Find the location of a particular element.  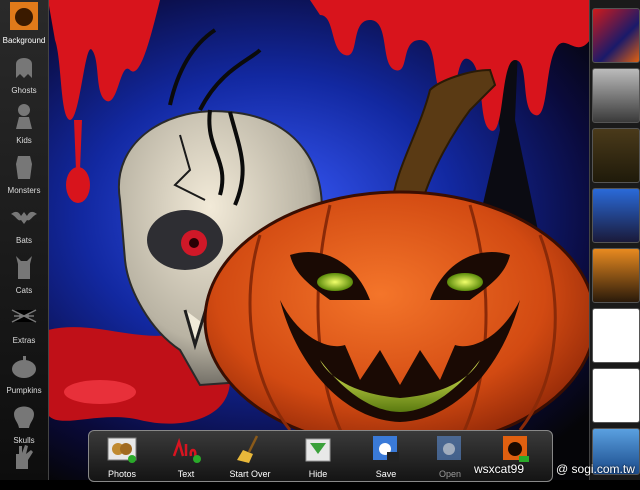

open-icon is located at coordinates (449, 448).